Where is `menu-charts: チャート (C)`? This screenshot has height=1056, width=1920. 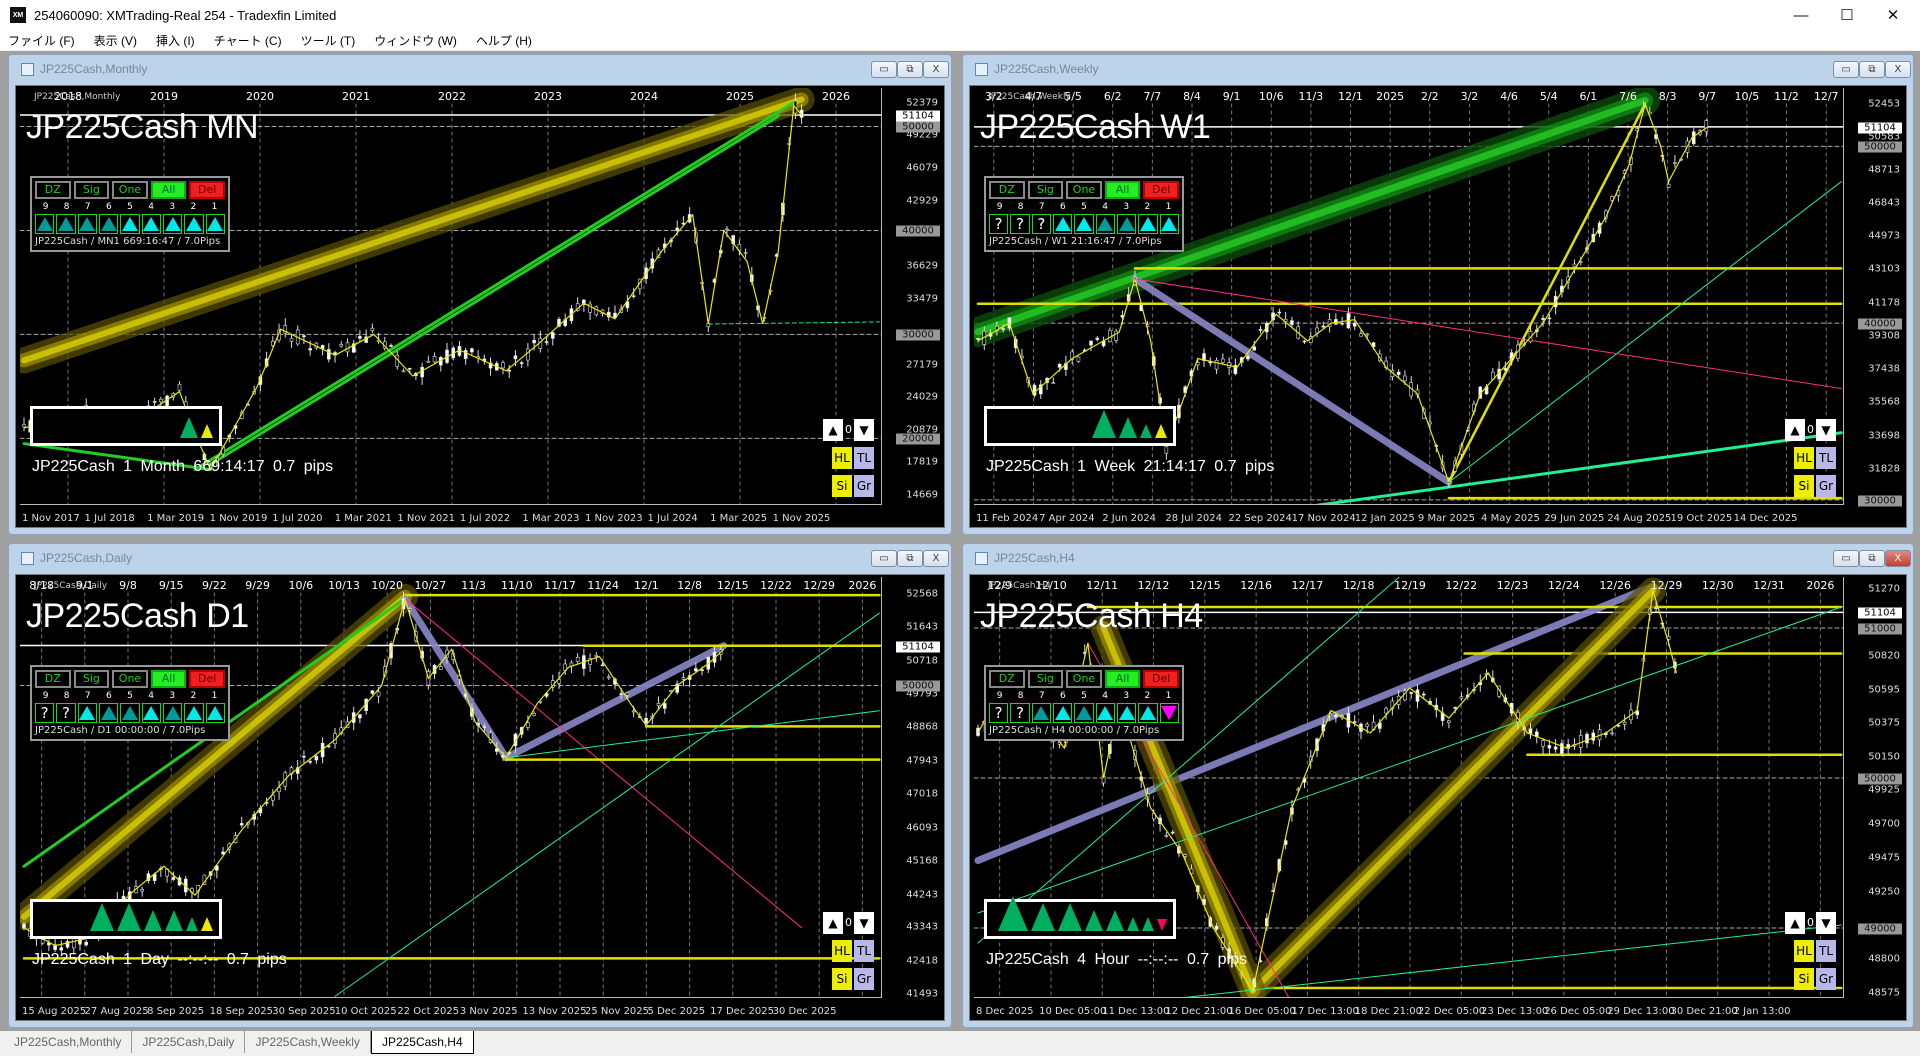 menu-charts: チャート (C) is located at coordinates (249, 40).